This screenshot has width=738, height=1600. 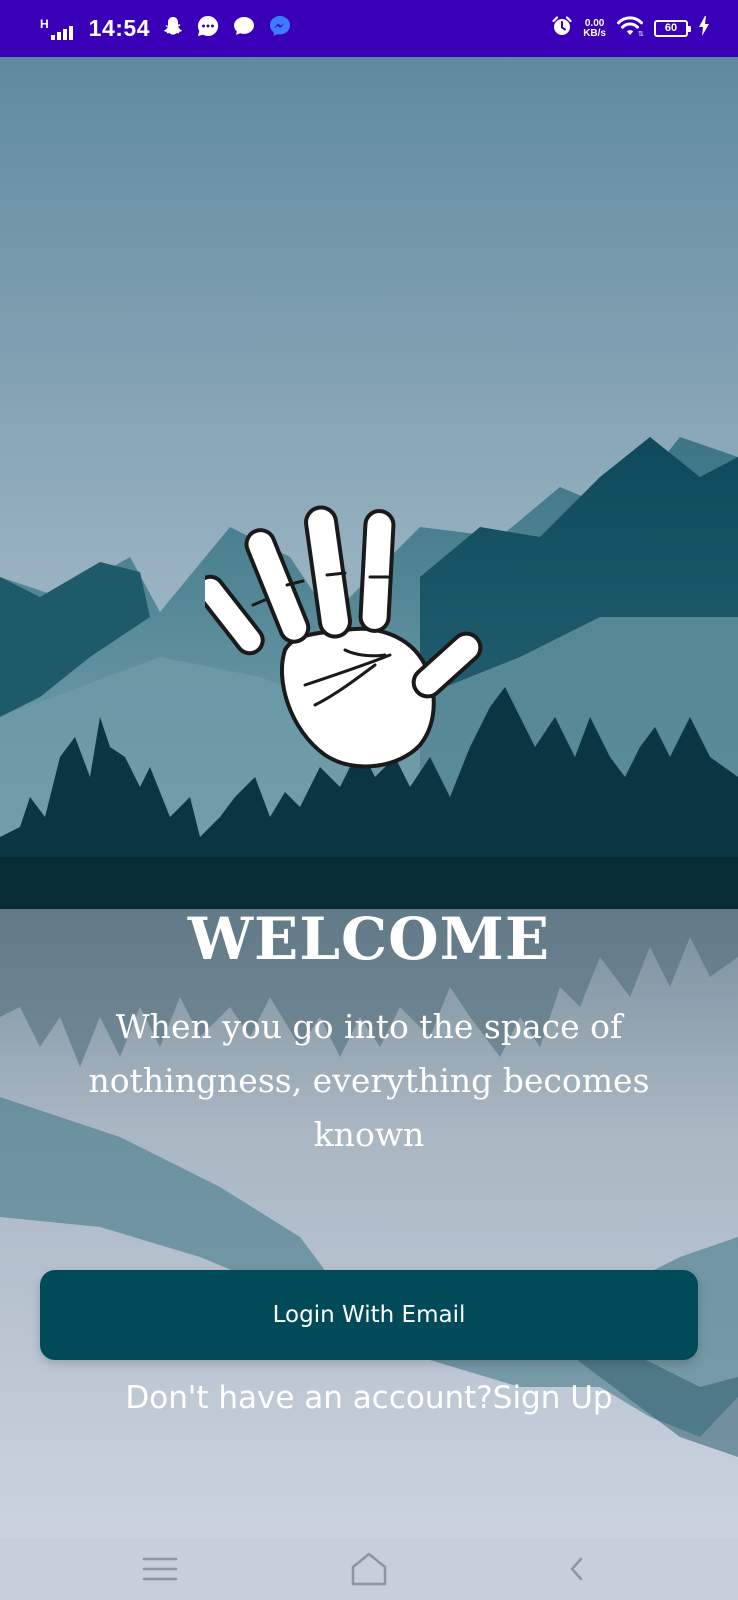 What do you see at coordinates (309, 1398) in the screenshot?
I see `signup-prompt-text: Don't have an account?` at bounding box center [309, 1398].